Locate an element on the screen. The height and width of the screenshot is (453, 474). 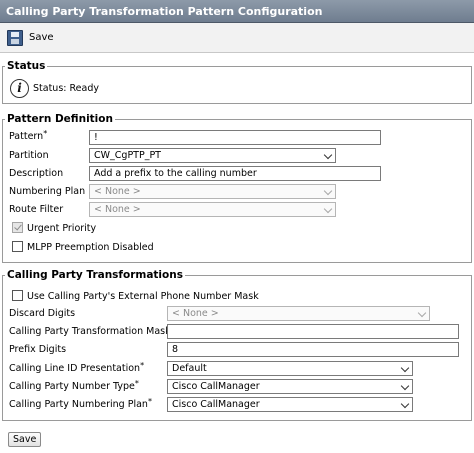
save-icon is located at coordinates (15, 38).